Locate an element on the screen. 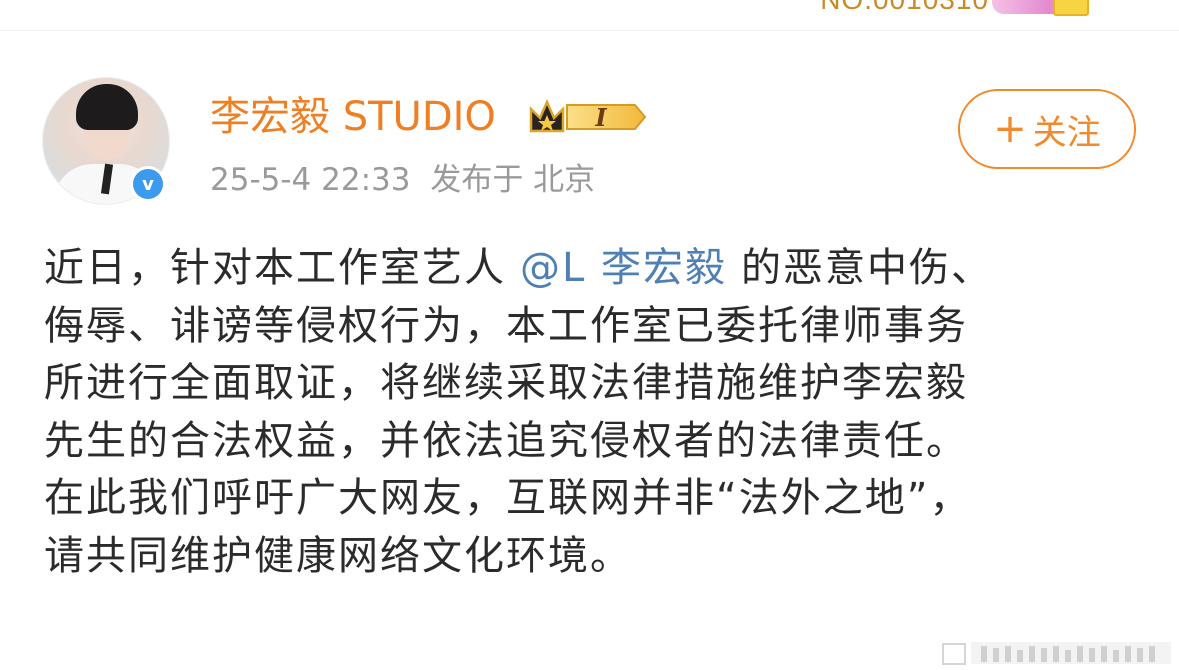  content-line: 侮辱、诽谤等侵权行为，本工作室已委托律师事务 is located at coordinates (506, 325).